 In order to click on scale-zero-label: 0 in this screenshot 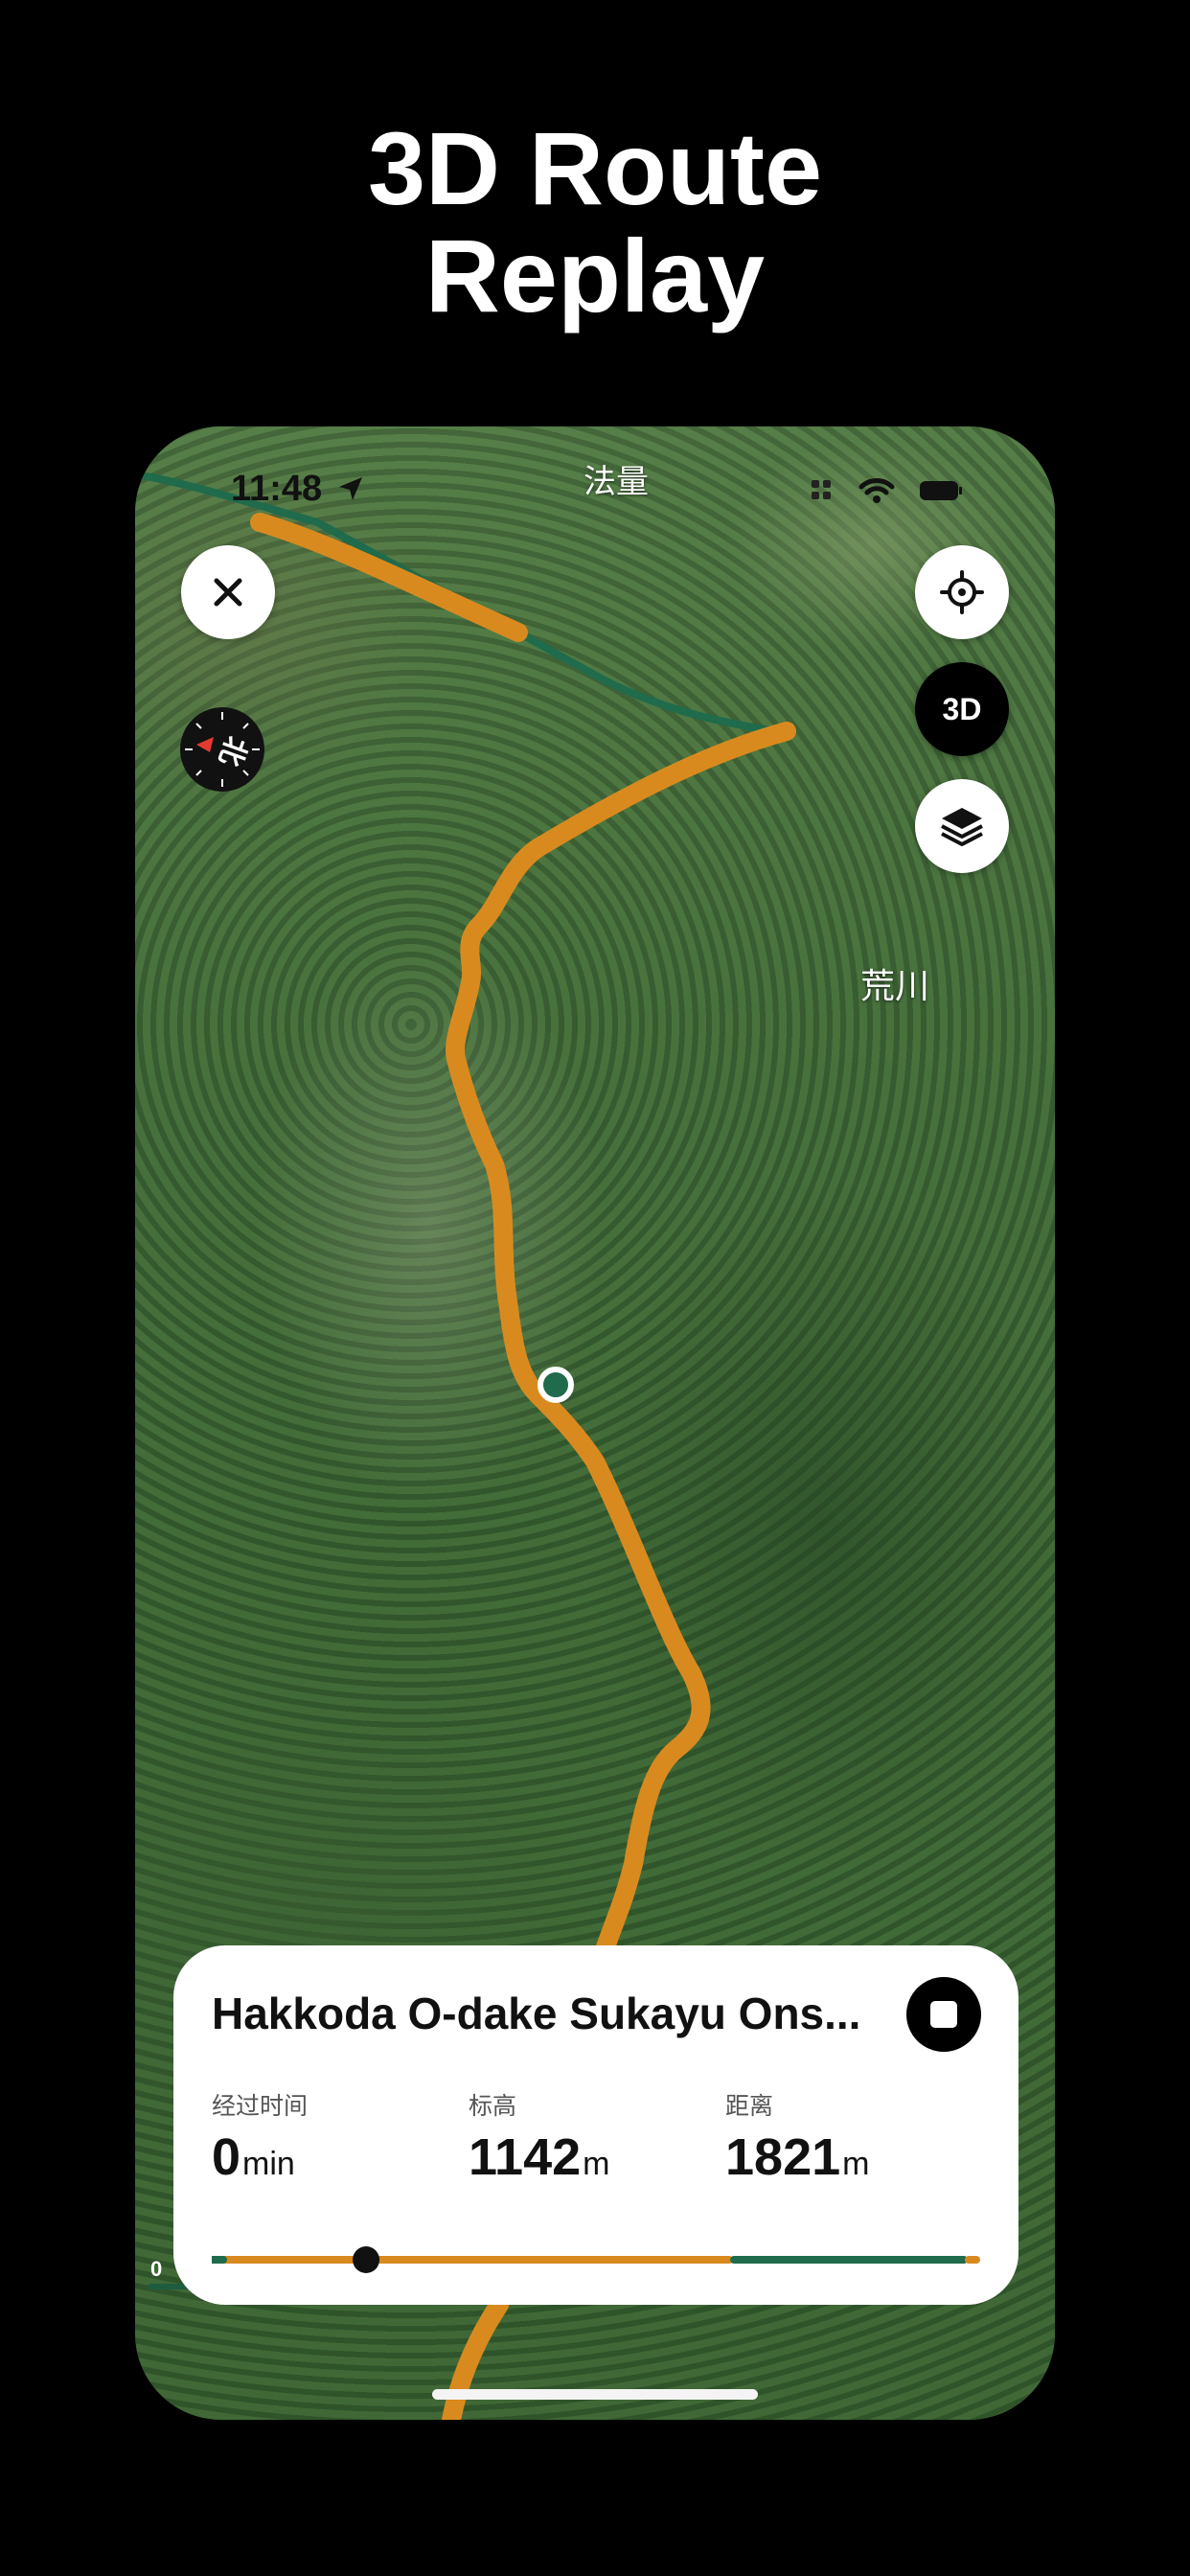, I will do `click(156, 2269)`.